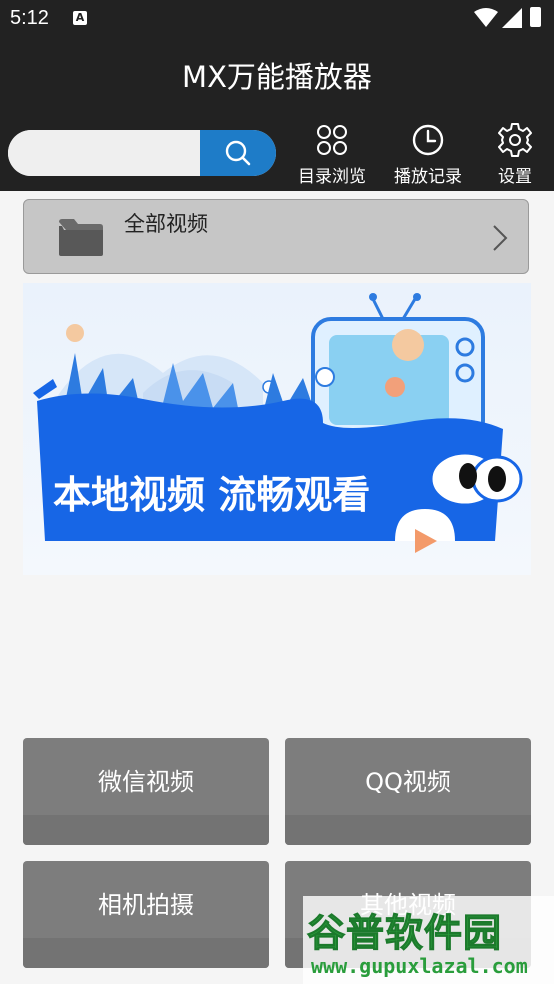 The width and height of the screenshot is (554, 984). I want to click on watermark-brand: 谷普软件园, so click(404, 933).